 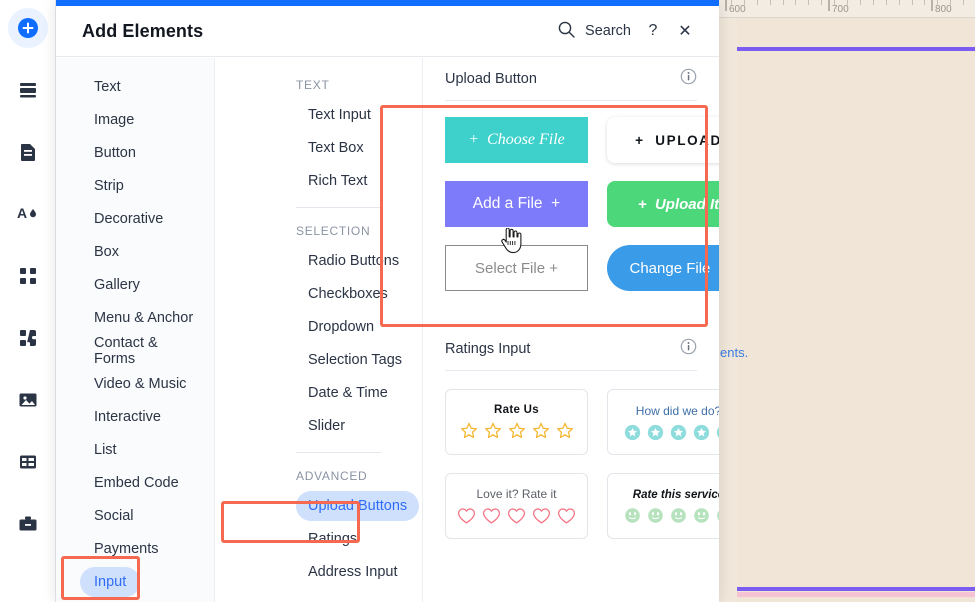 I want to click on choose-file-button: + Choose File, so click(x=516, y=140).